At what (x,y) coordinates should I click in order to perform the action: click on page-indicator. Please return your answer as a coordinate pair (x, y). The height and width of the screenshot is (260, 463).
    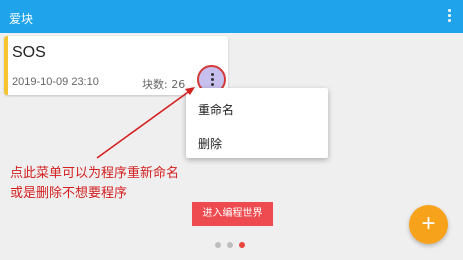
    Looking at the image, I should click on (235, 246).